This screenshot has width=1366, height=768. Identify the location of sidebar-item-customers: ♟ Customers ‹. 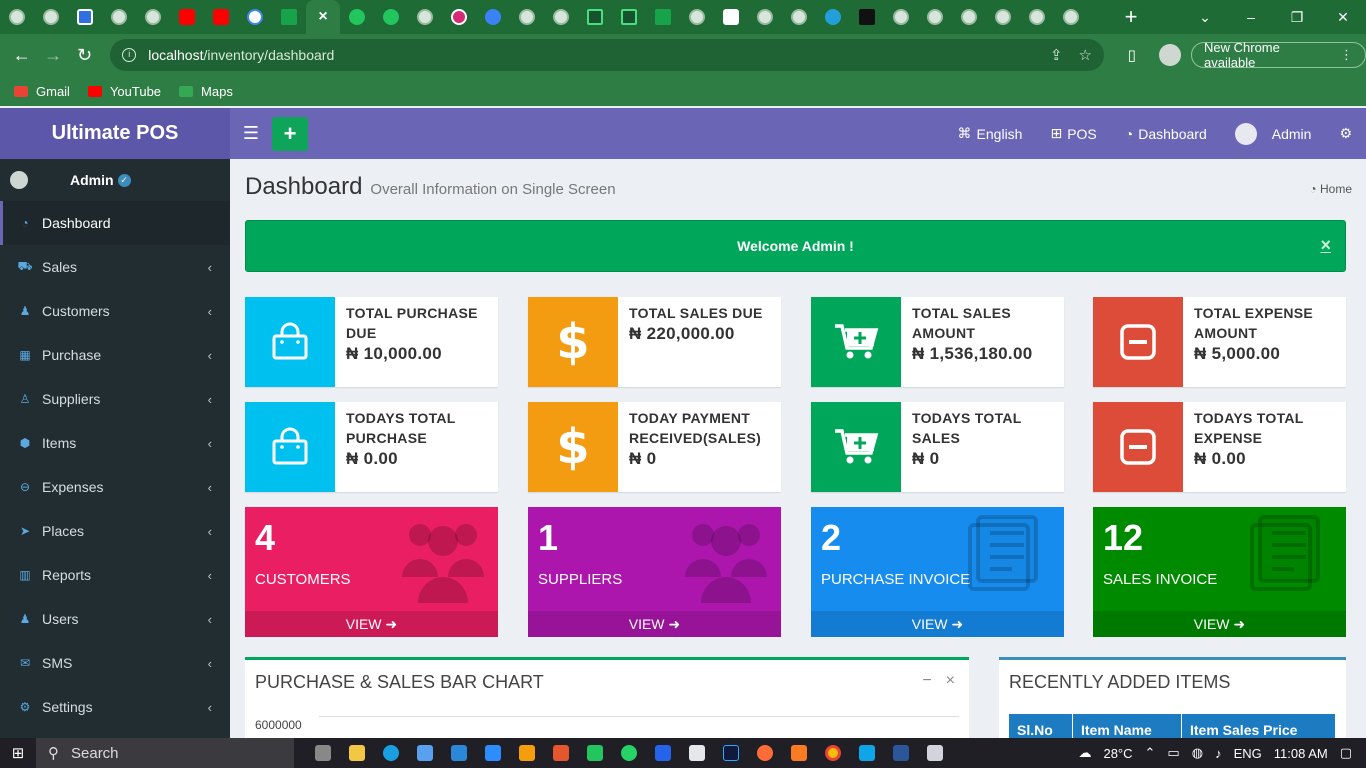
(115, 311).